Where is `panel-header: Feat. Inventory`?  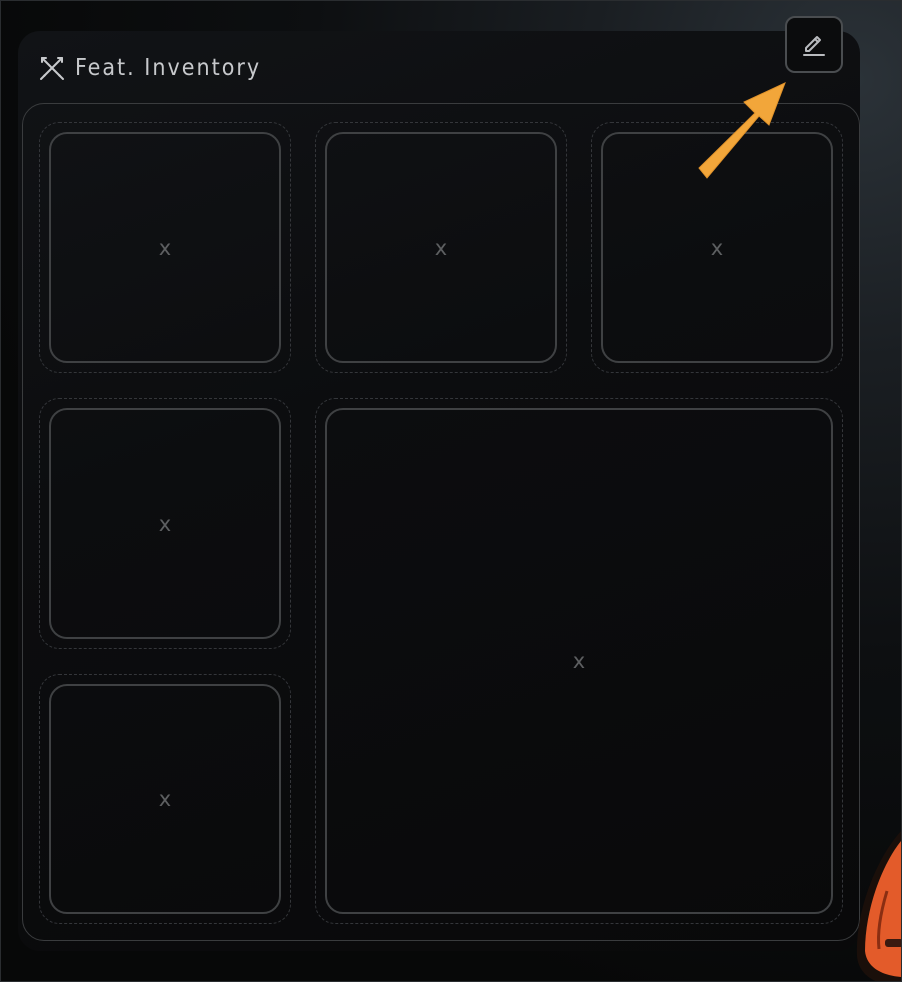
panel-header: Feat. Inventory is located at coordinates (150, 68).